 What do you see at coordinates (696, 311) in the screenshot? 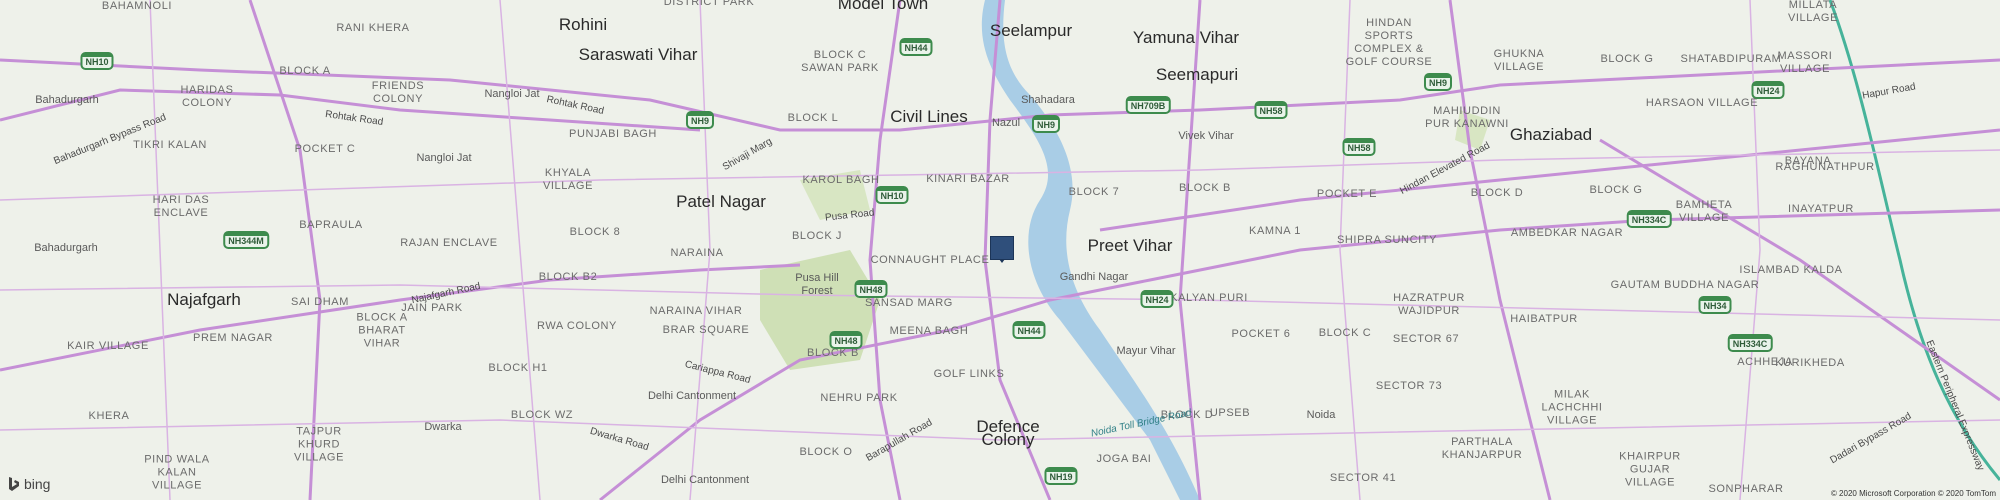
I see `area-label: NARAINA VIHAR` at bounding box center [696, 311].